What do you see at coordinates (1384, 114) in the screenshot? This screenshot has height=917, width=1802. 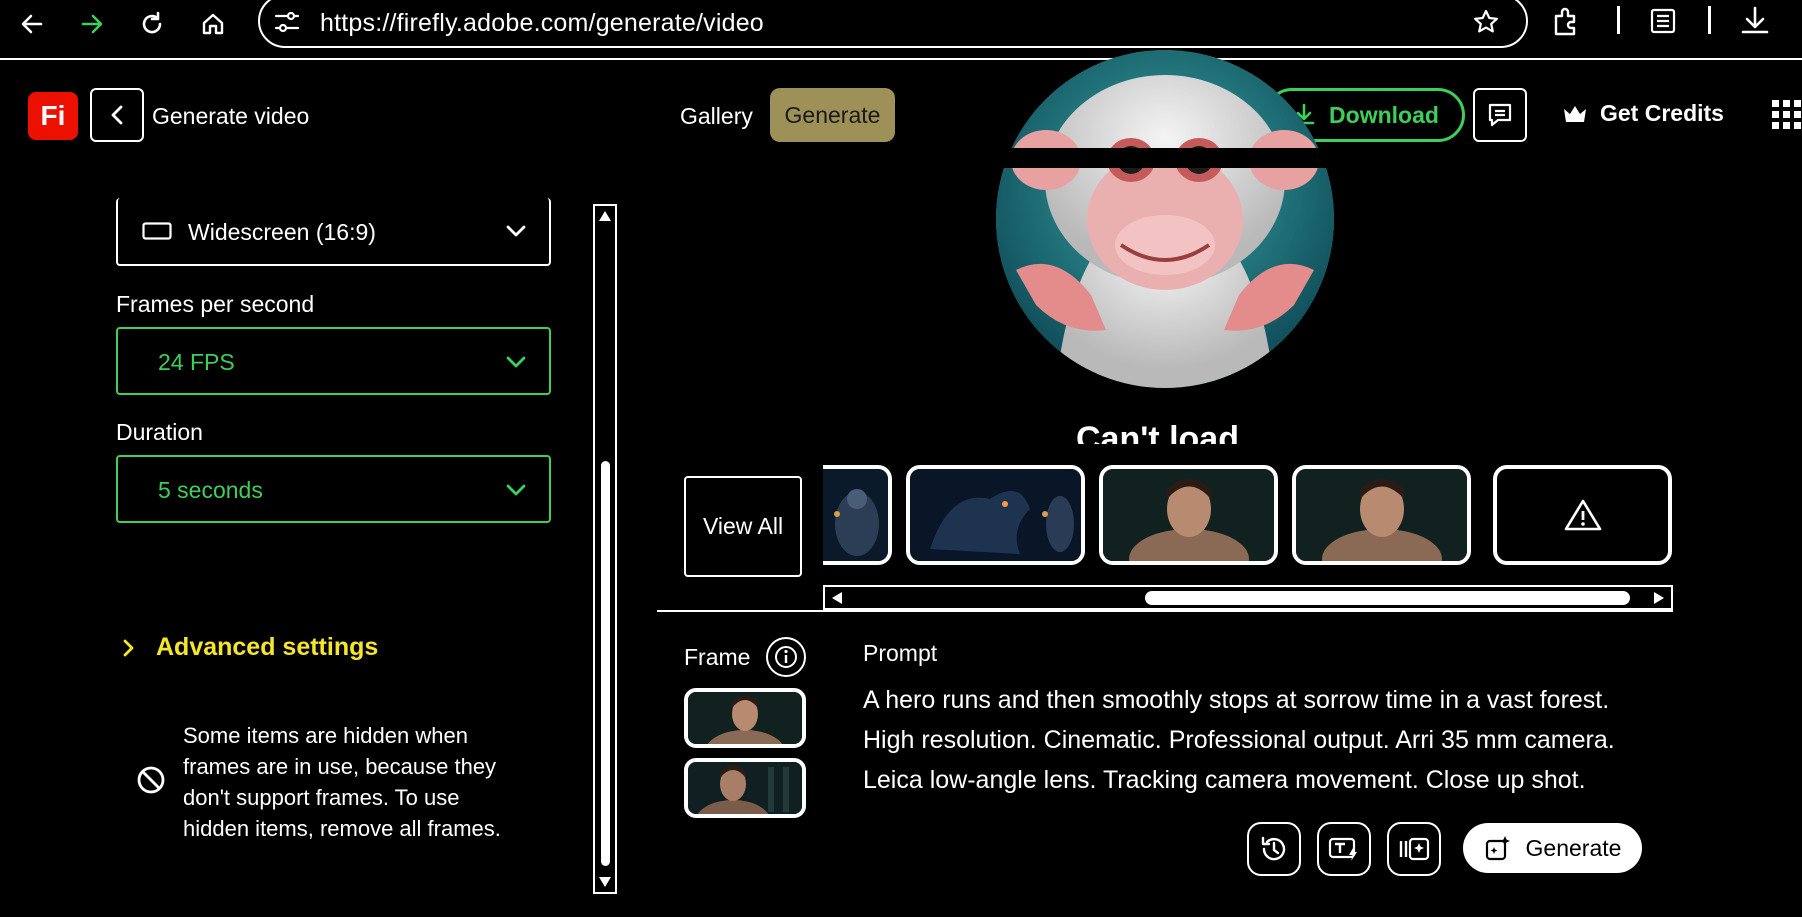 I see `download-label: Download` at bounding box center [1384, 114].